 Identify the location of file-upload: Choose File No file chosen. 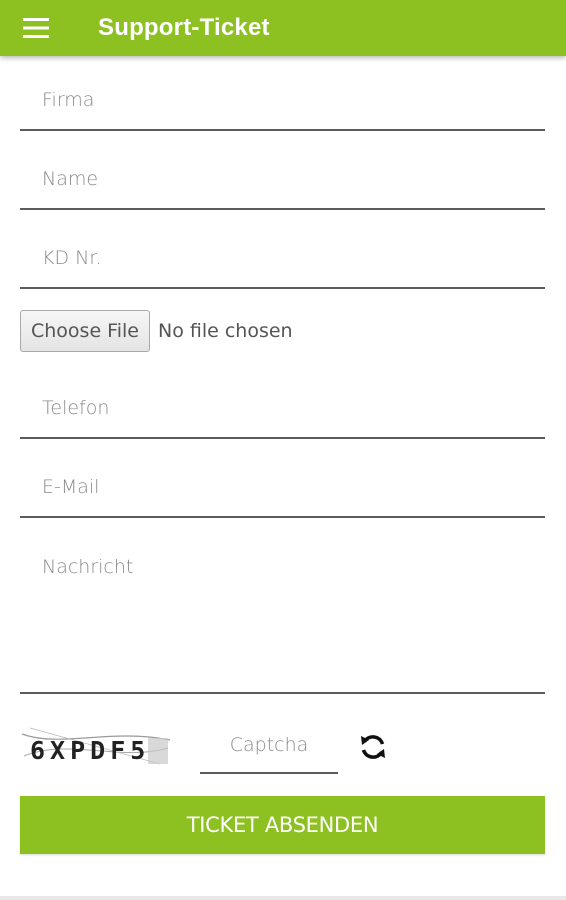
(156, 331).